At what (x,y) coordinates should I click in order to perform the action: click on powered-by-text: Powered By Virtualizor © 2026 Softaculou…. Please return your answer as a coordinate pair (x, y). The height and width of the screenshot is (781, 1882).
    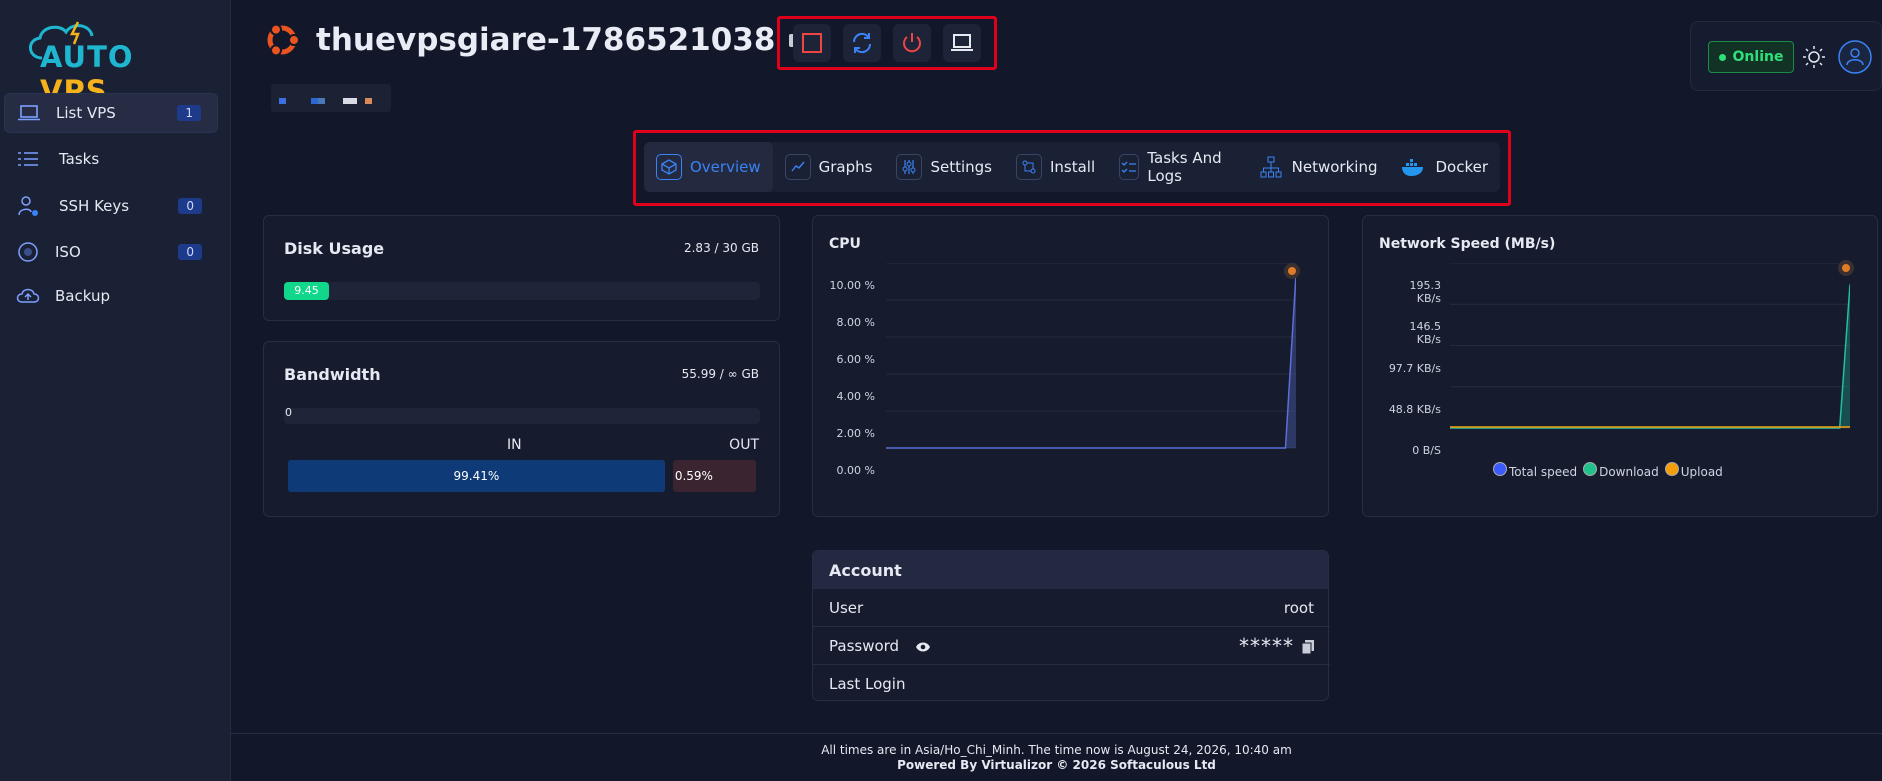
    Looking at the image, I should click on (1056, 765).